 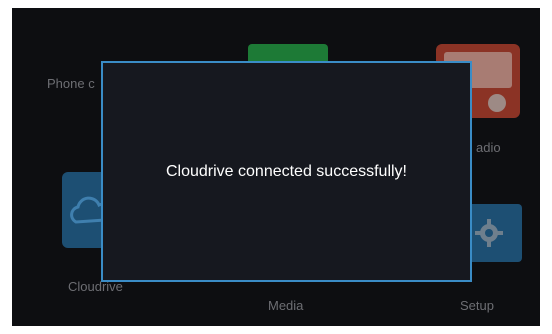 I want to click on gear-icon, so click(x=494, y=233).